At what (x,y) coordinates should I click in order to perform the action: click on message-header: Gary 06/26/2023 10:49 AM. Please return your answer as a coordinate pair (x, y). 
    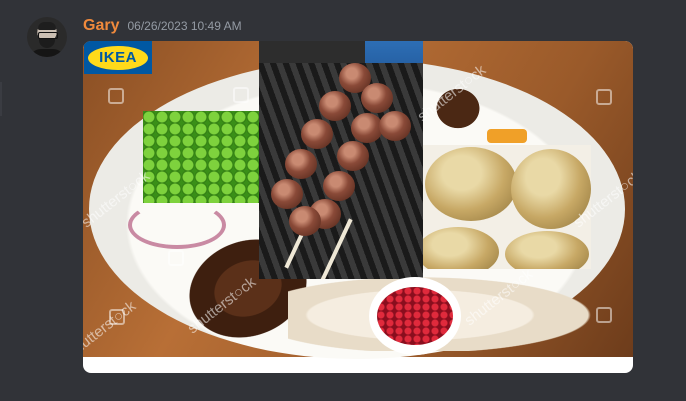
    Looking at the image, I should click on (162, 27).